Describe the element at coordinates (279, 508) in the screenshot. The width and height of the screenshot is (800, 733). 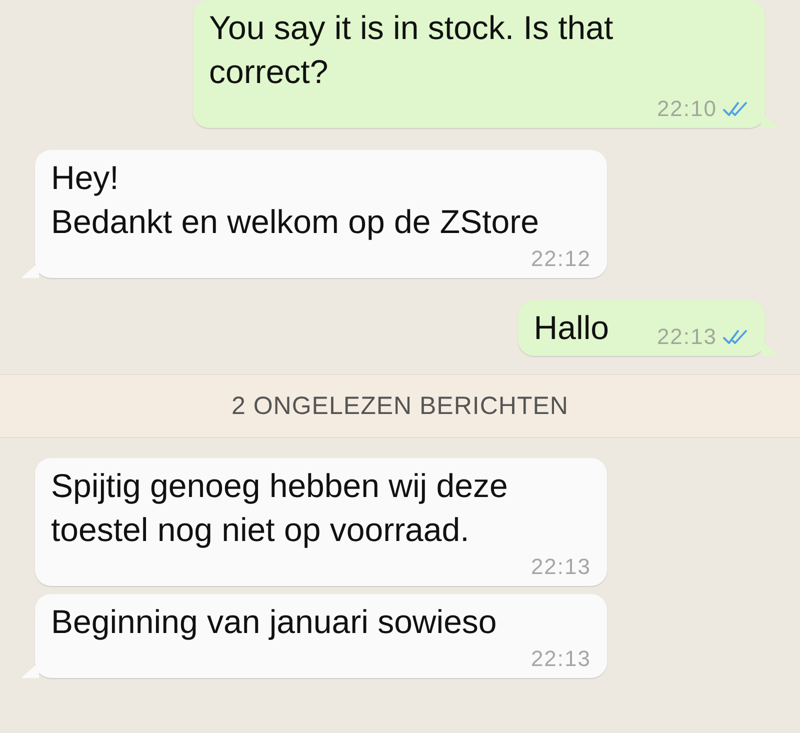
I see `message-text: Spijtig genoeg hebben wij deze toestel nog niet op voorraad.` at that location.